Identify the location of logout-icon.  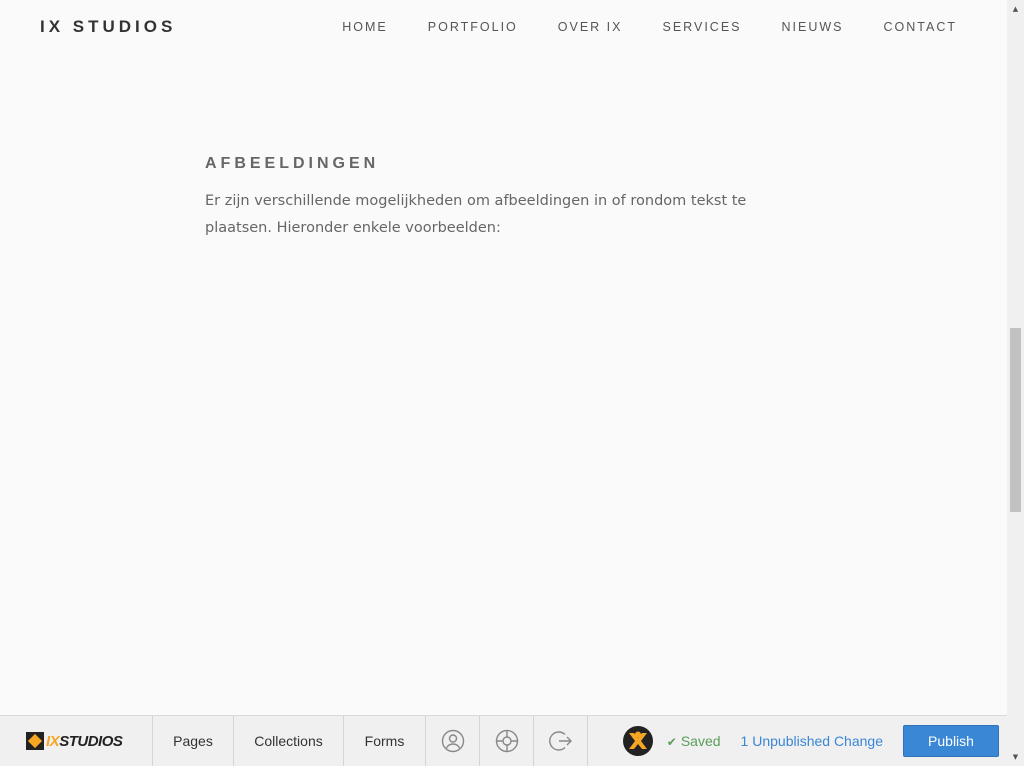
(561, 741).